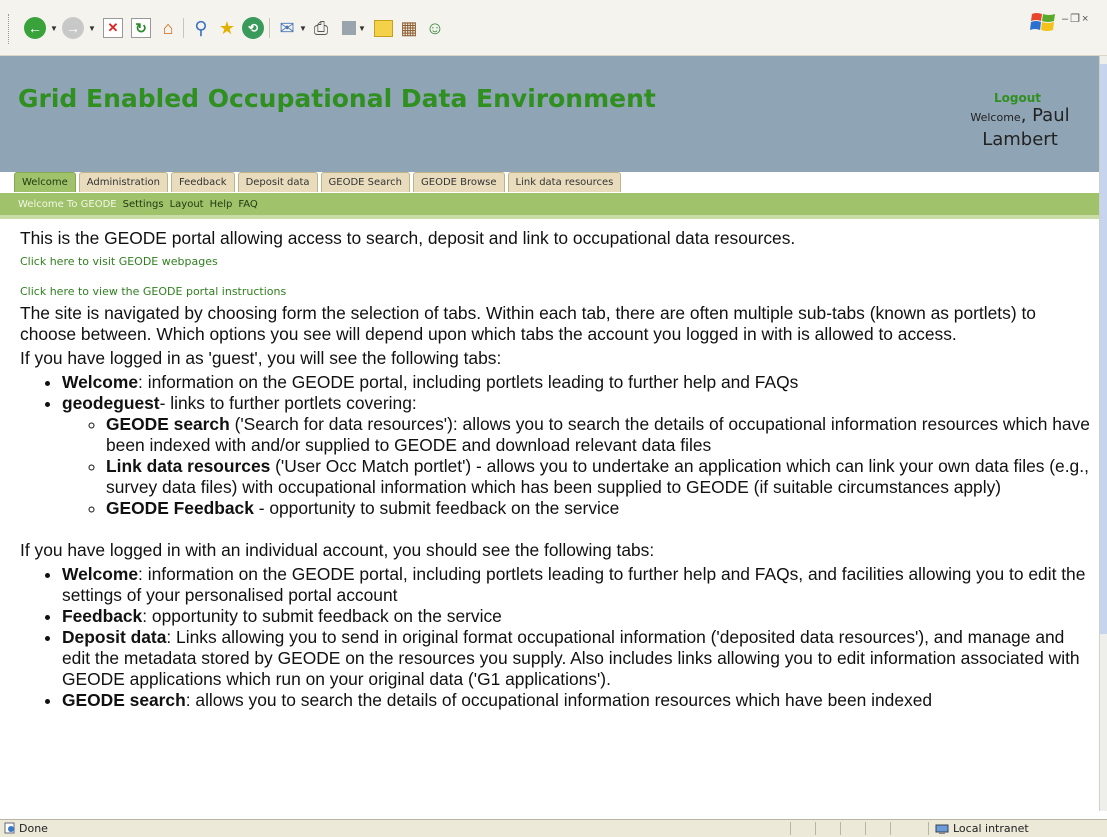  What do you see at coordinates (435, 28) in the screenshot?
I see `messenger-icon: ☺` at bounding box center [435, 28].